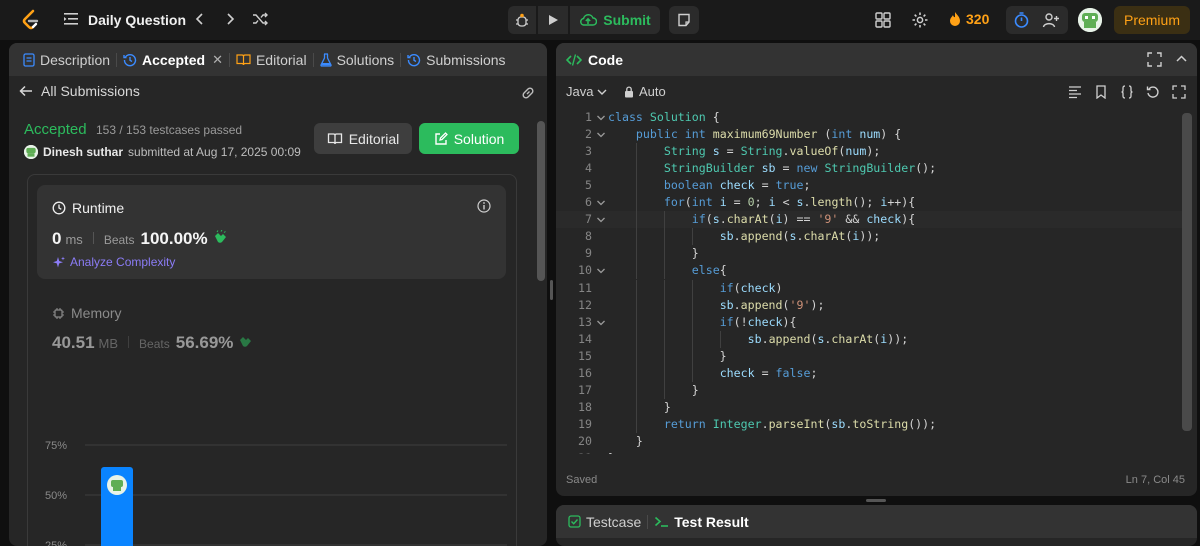  I want to click on tab-editorial: Editorial, so click(271, 59).